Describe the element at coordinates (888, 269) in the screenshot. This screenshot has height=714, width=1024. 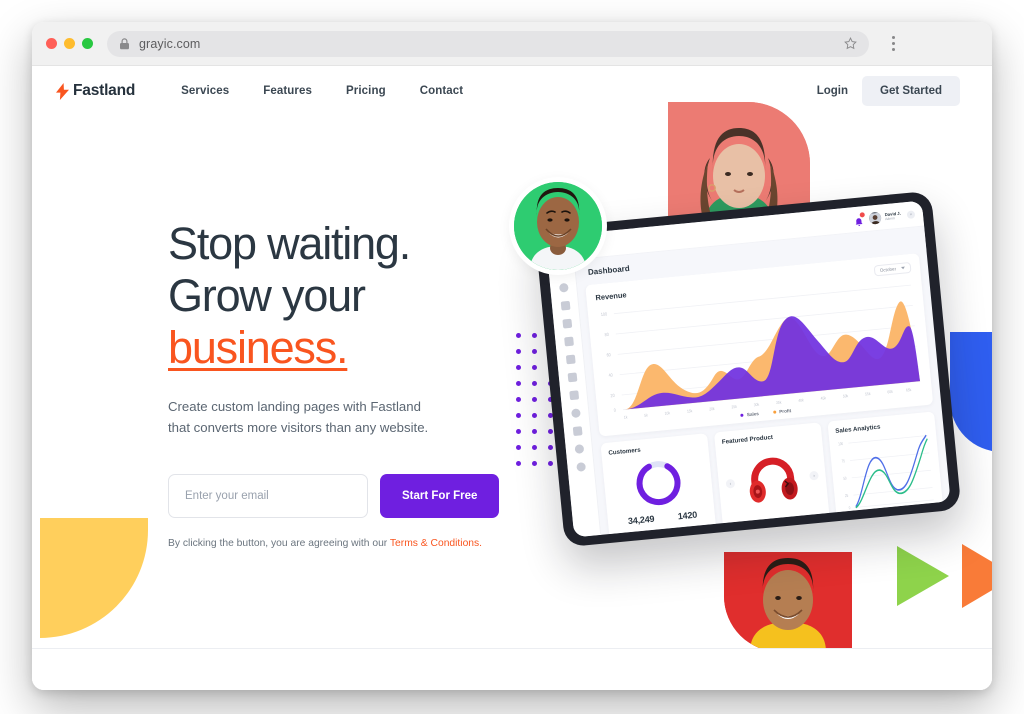
I see `revenue-period-value: October` at that location.